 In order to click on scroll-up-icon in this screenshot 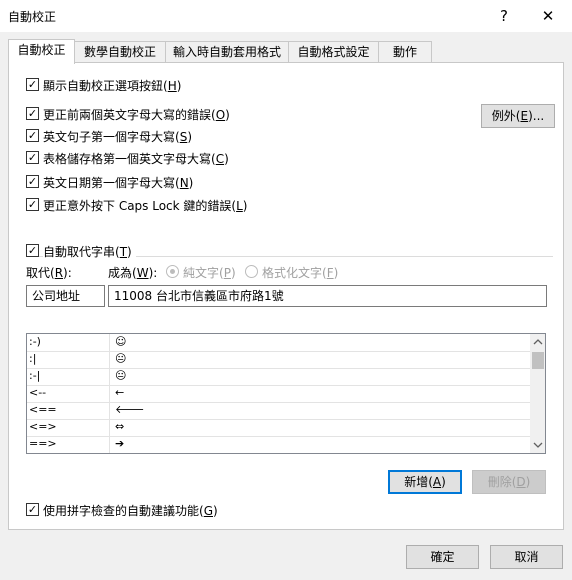, I will do `click(538, 342)`.